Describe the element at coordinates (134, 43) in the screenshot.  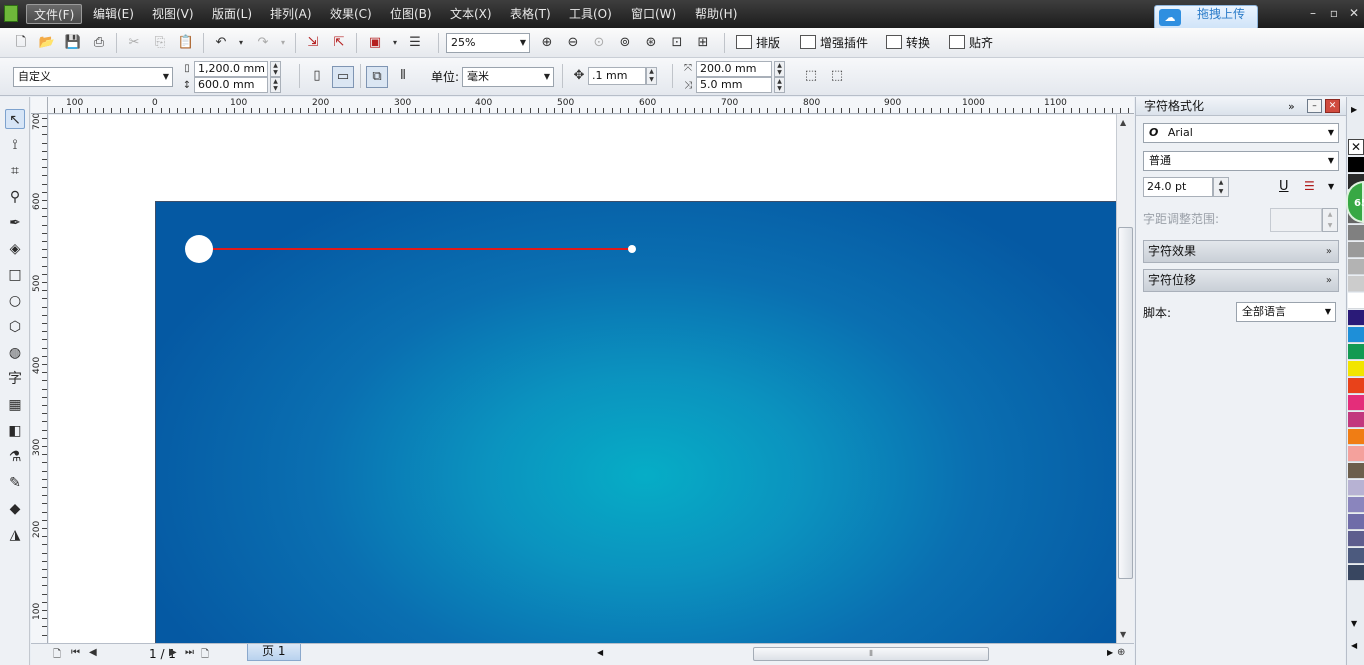
I see `cut-icon: ✂` at that location.